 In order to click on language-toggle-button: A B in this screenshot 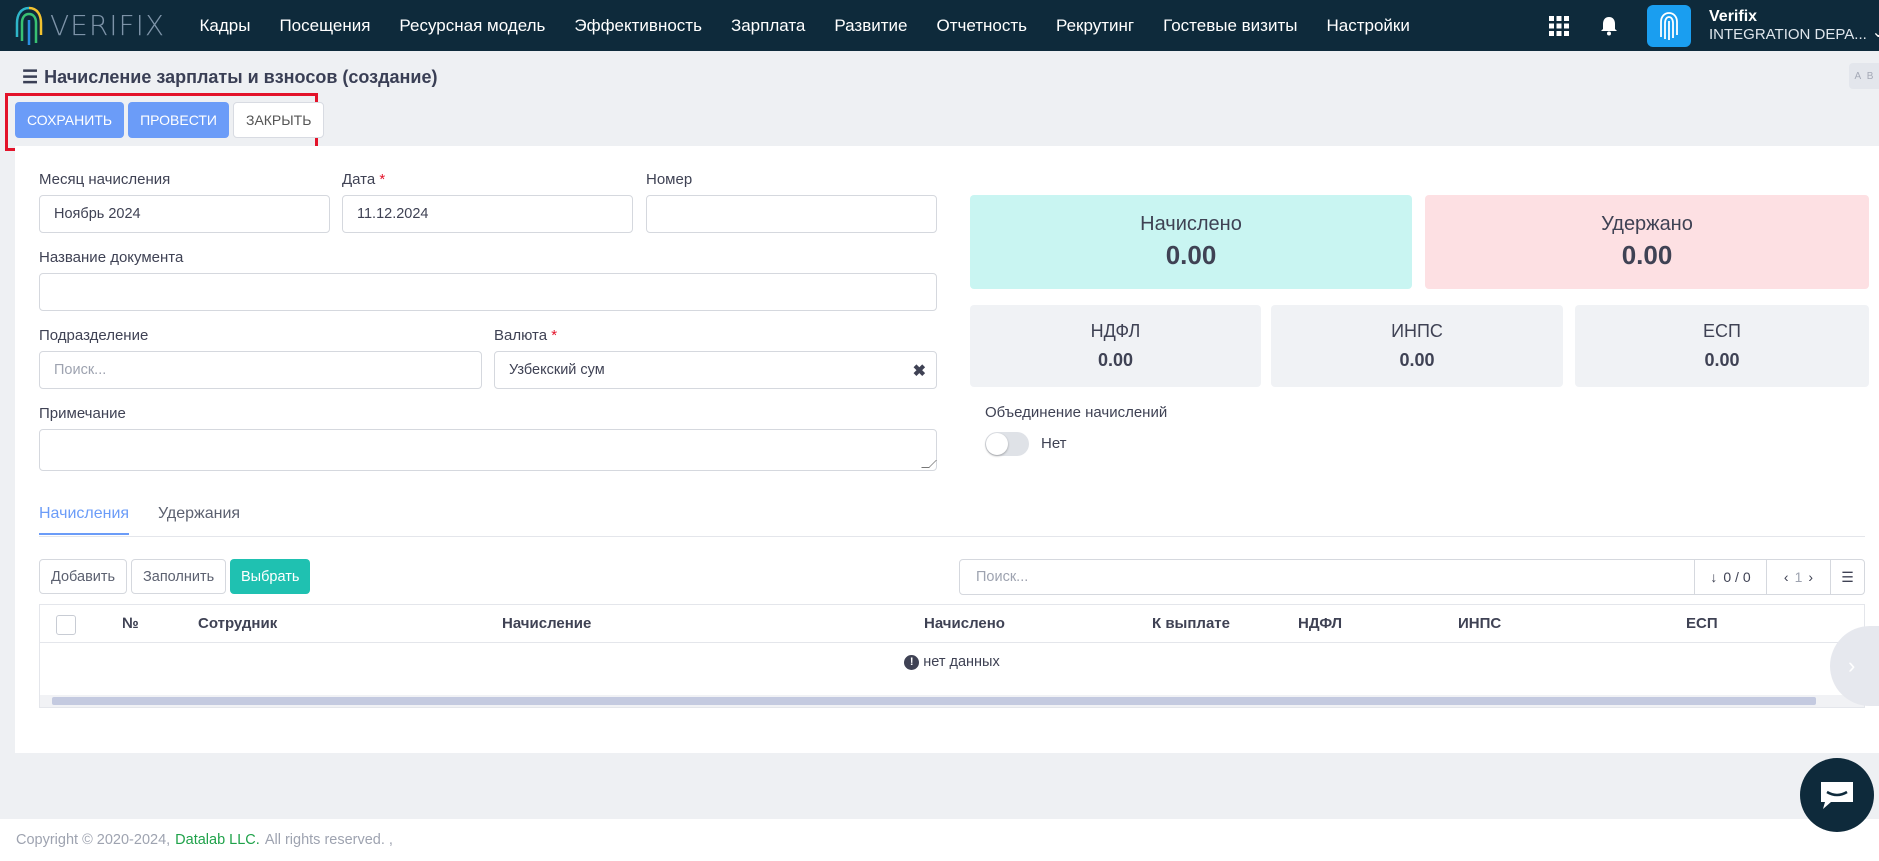, I will do `click(1864, 76)`.